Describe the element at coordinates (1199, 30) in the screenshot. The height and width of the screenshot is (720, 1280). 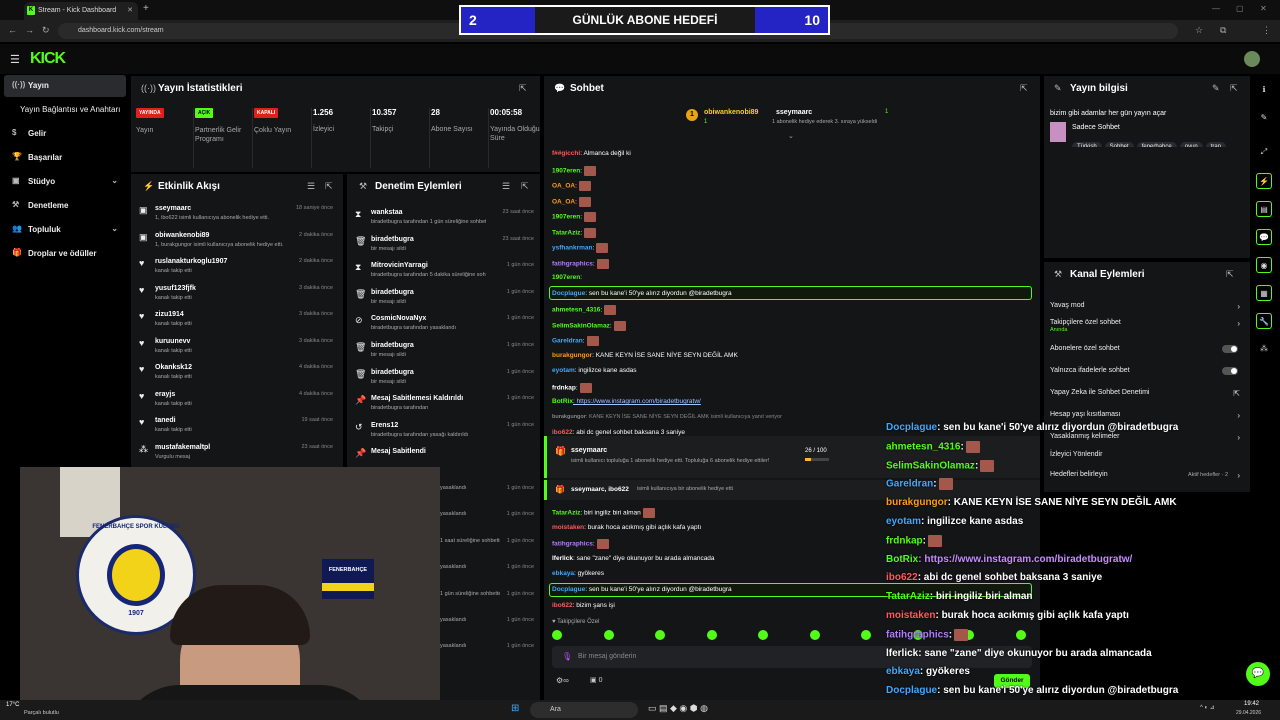
I see `bookmark-star-icon: ☆` at that location.